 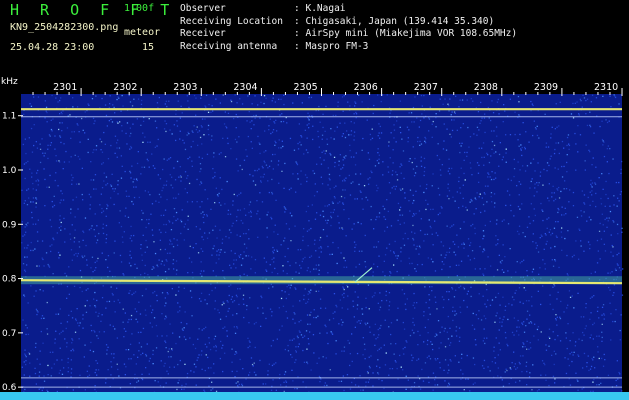 I want to click on meta-row: Observer: K.Nagai, so click(x=263, y=8).